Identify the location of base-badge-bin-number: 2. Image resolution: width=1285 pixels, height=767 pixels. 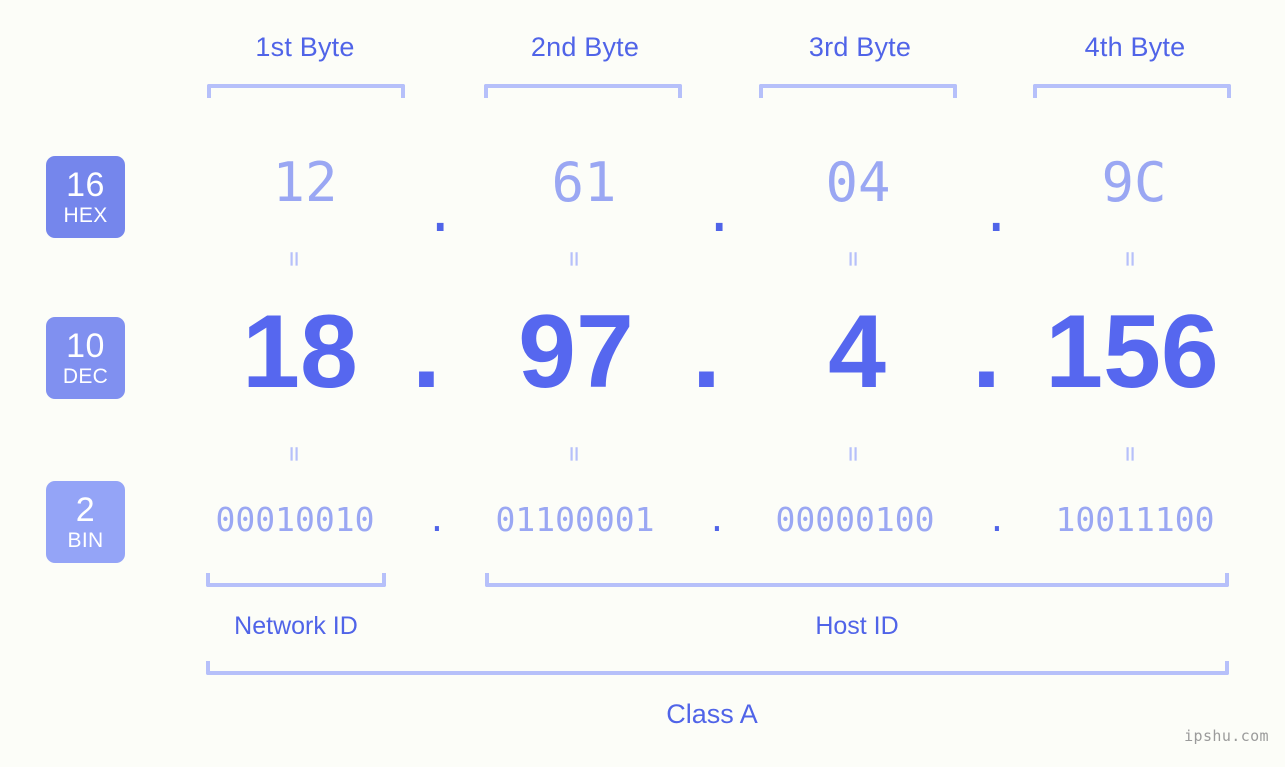
(85, 510).